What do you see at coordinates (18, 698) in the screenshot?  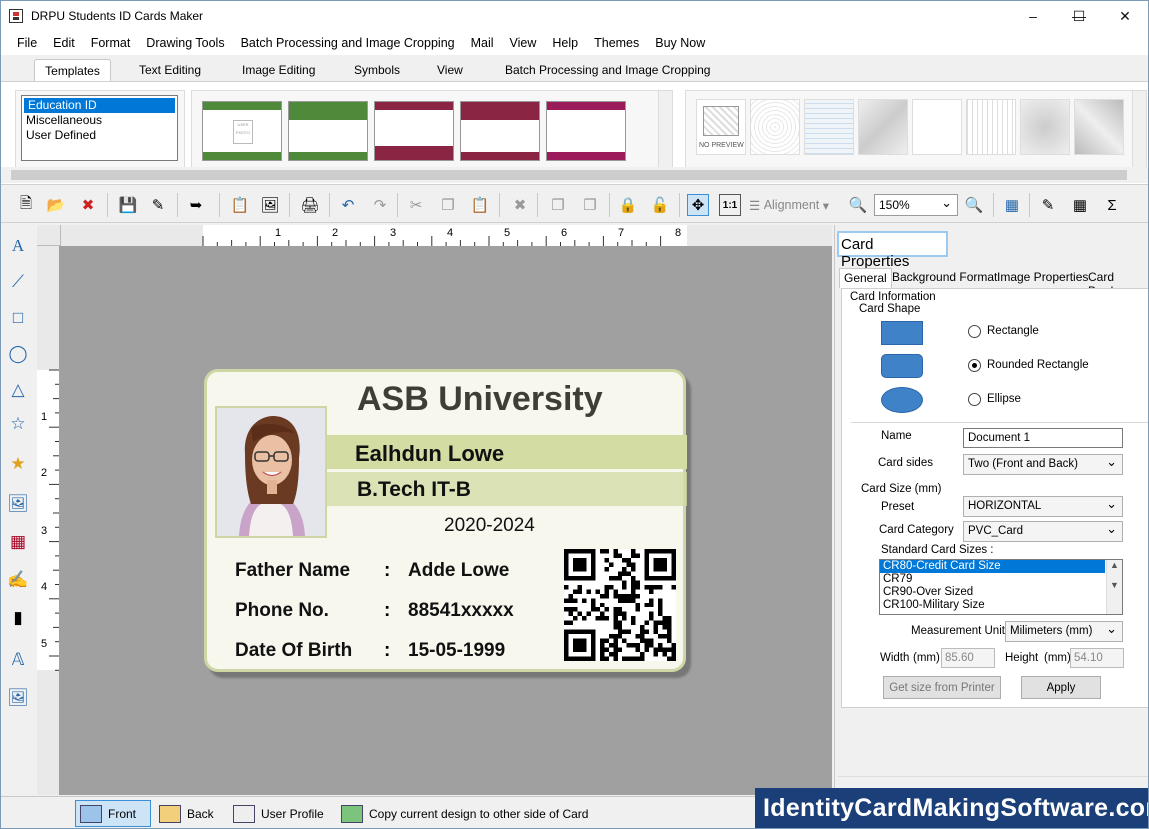 I see `photo-tool-icon: 🖼` at bounding box center [18, 698].